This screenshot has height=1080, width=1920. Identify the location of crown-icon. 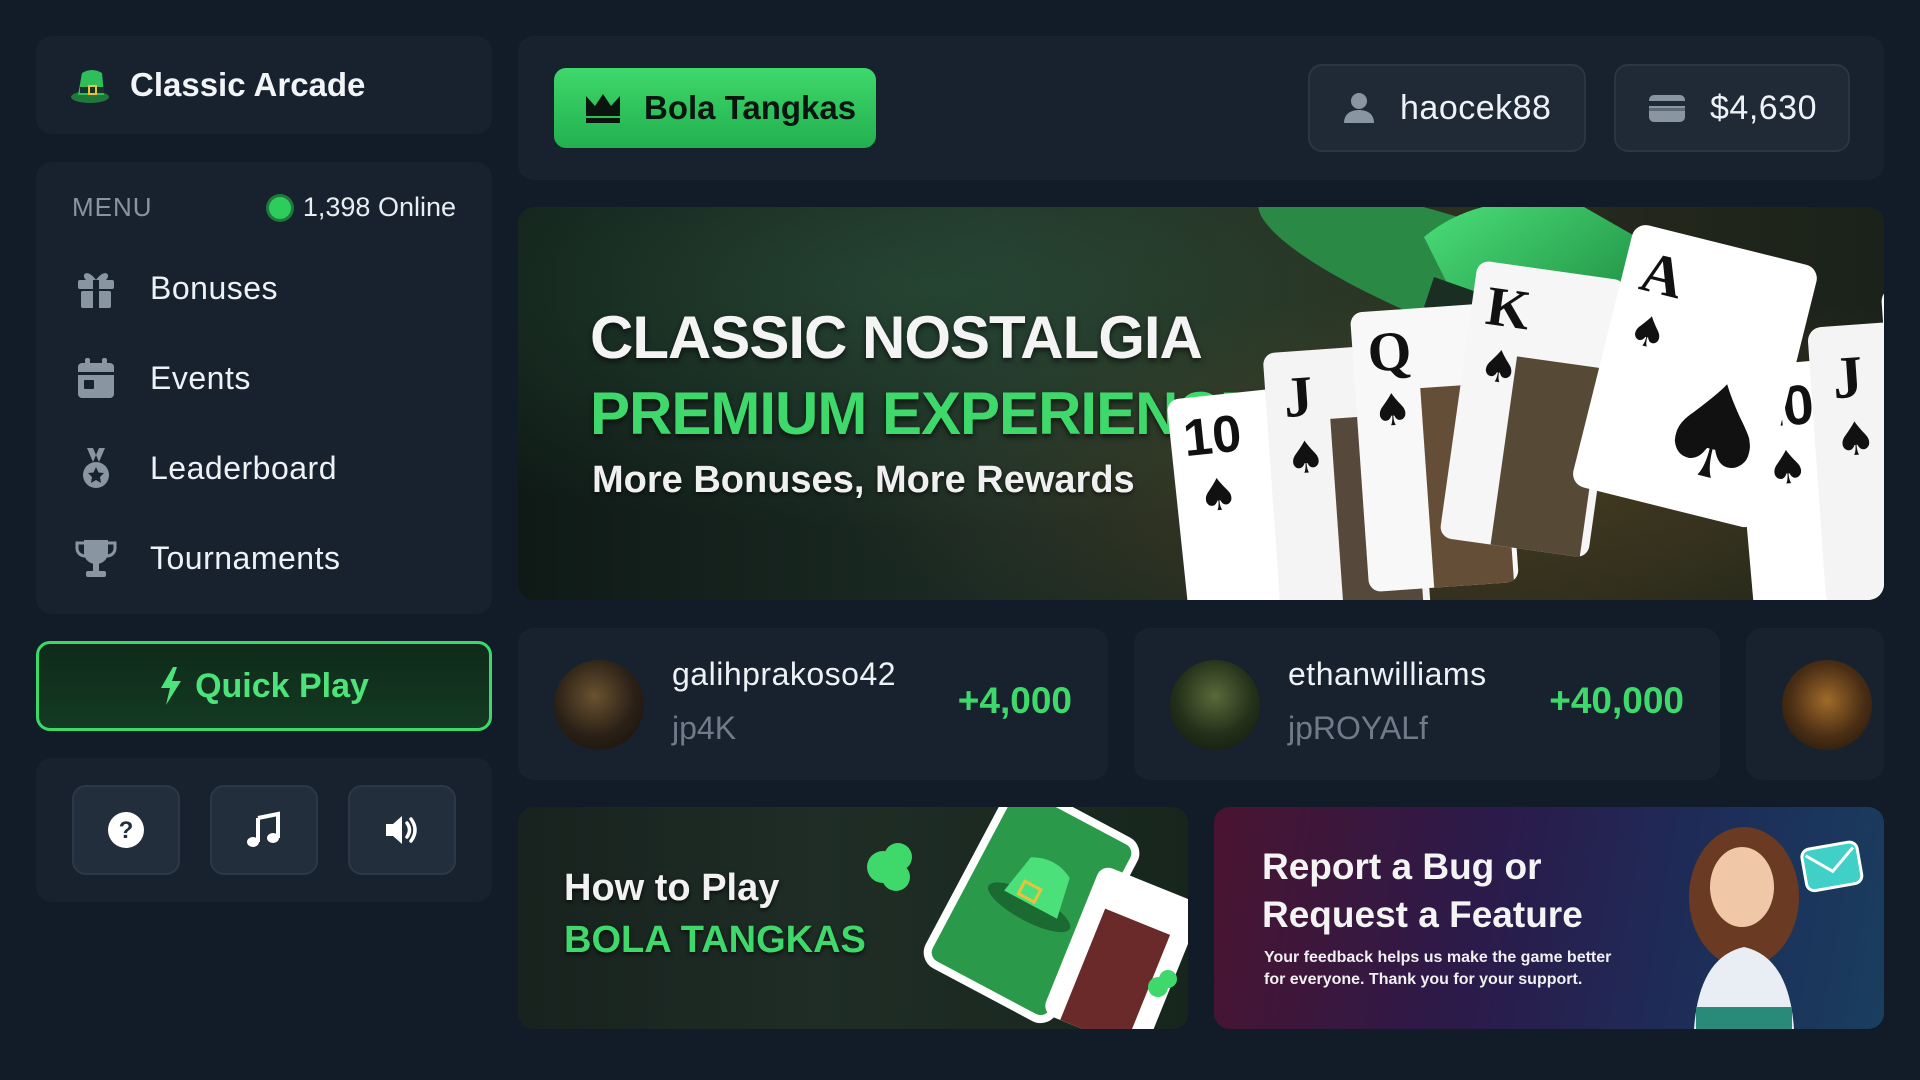
(603, 108).